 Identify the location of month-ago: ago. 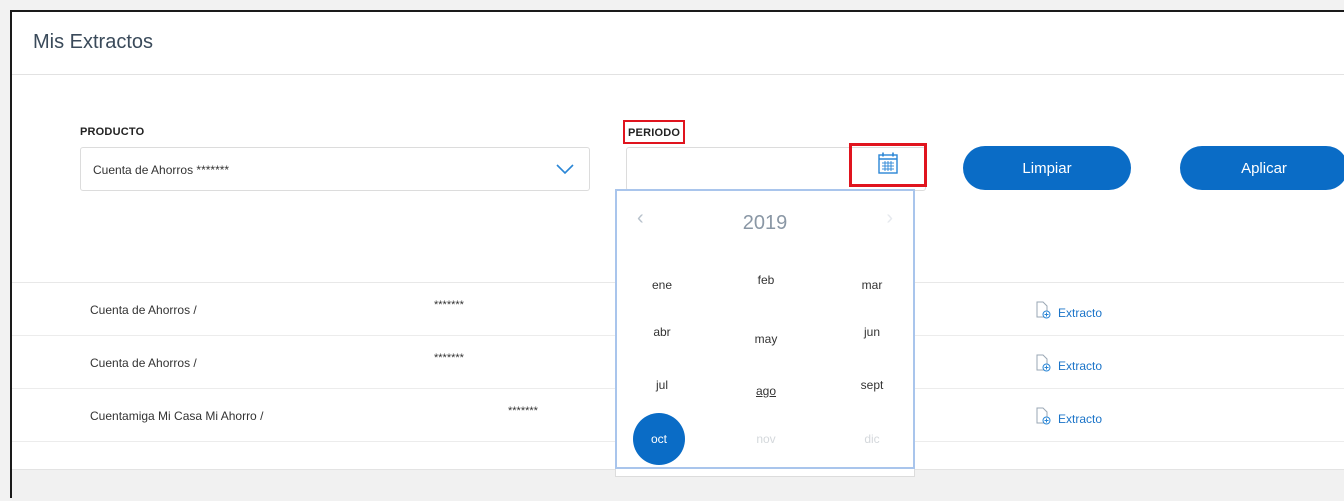
(766, 394).